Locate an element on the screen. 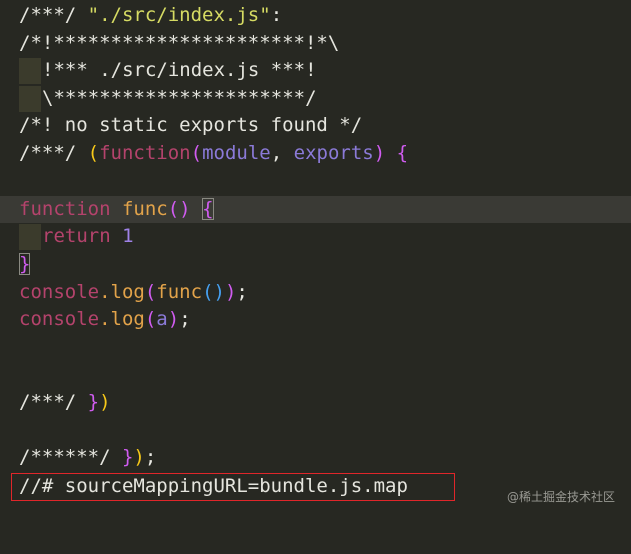  open-brace-matched: { is located at coordinates (208, 209).